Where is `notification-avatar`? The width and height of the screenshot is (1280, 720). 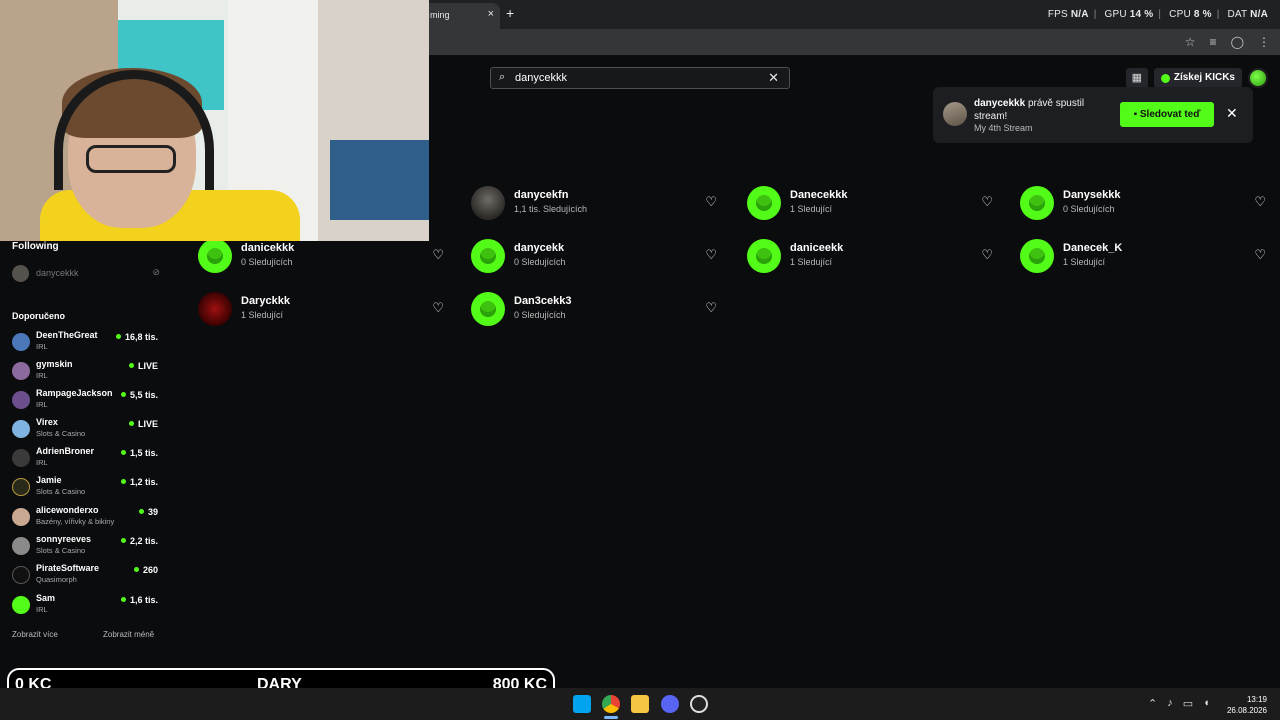
notification-avatar is located at coordinates (955, 114).